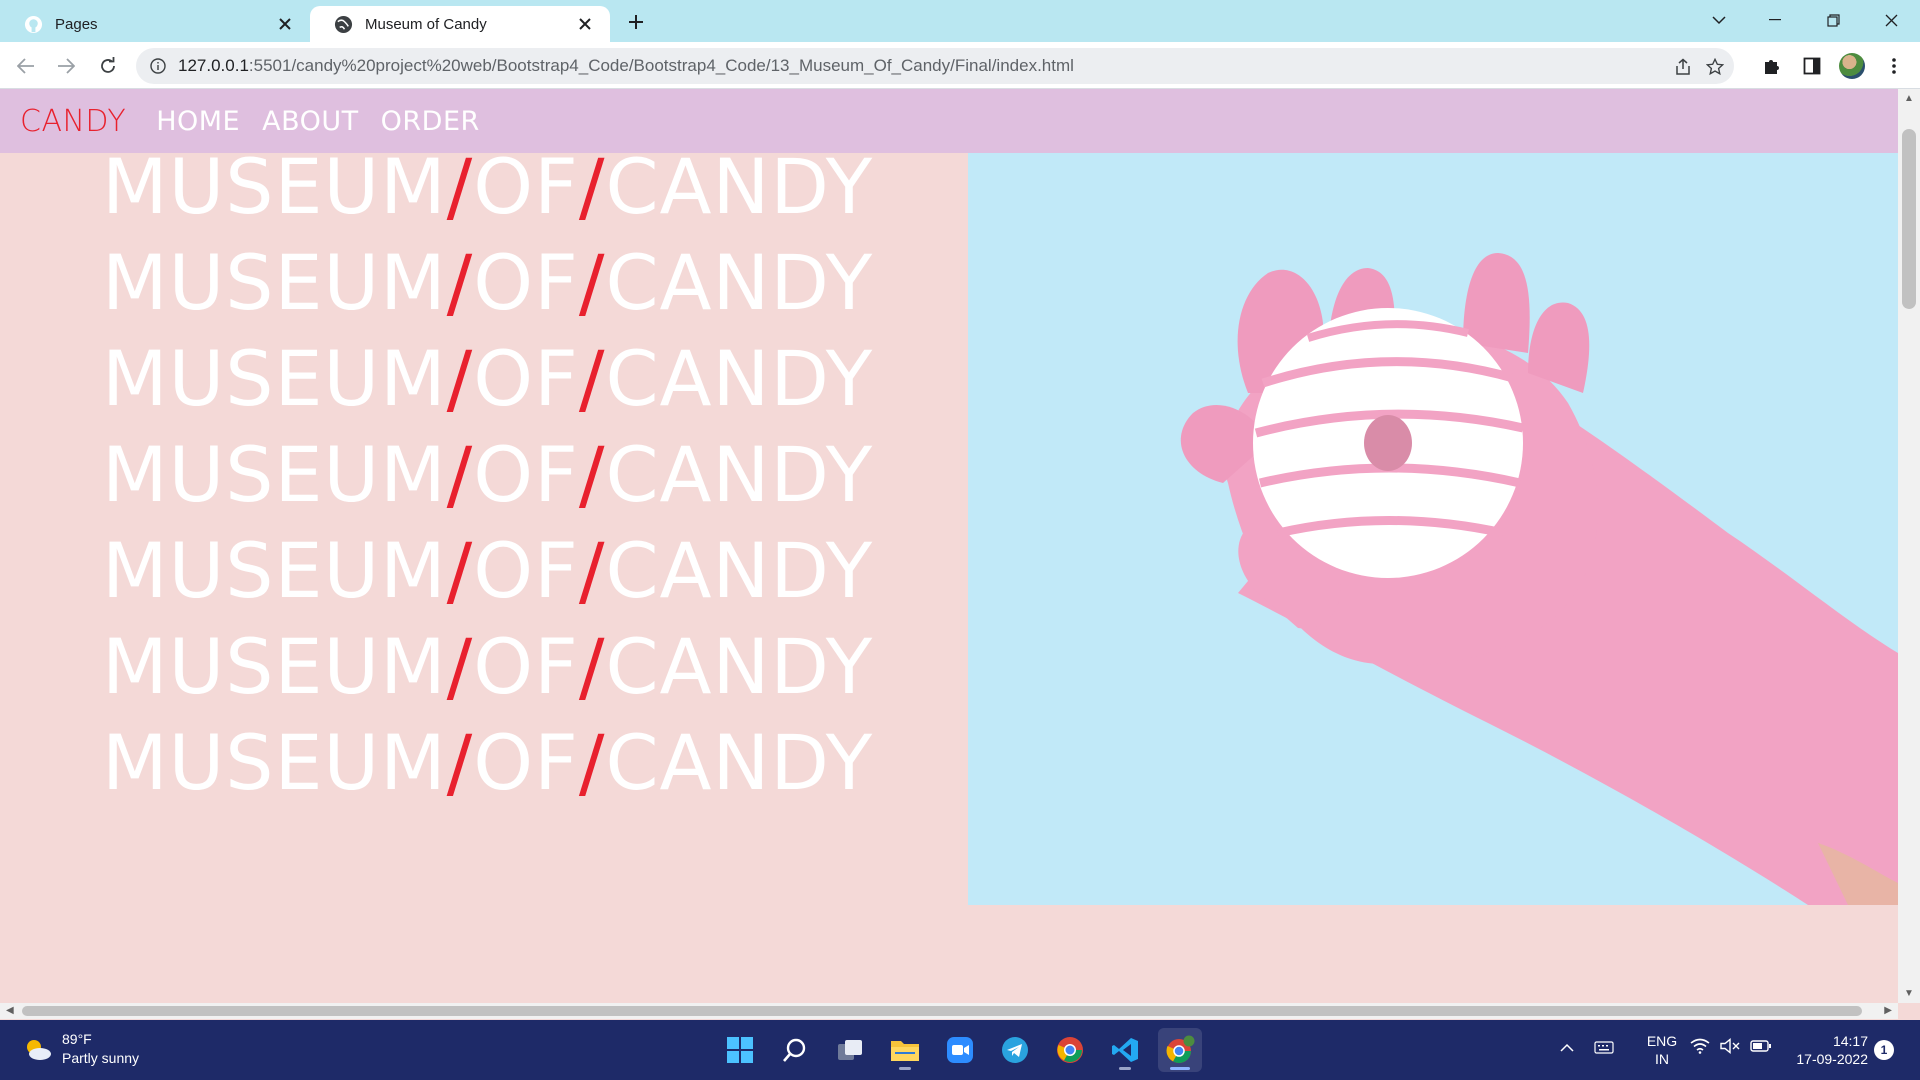  Describe the element at coordinates (343, 24) in the screenshot. I see `globe-icon` at that location.